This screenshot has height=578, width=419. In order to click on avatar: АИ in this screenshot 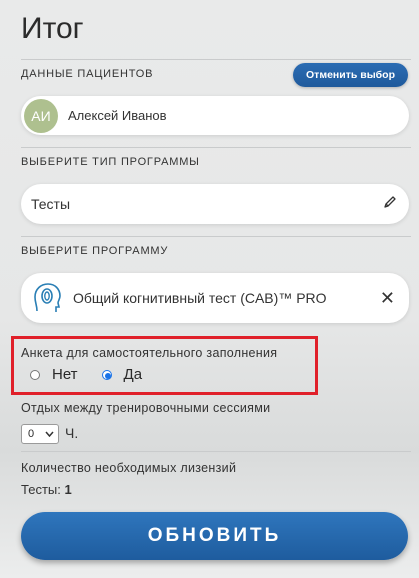, I will do `click(41, 115)`.